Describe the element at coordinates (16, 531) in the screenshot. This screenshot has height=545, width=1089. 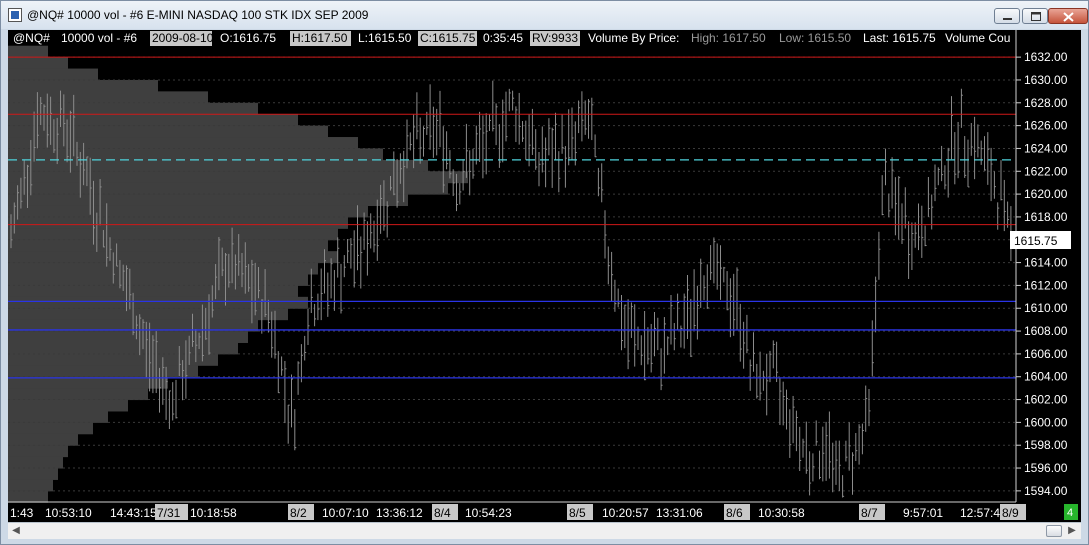
I see `scroll-left-icon: ◀` at that location.